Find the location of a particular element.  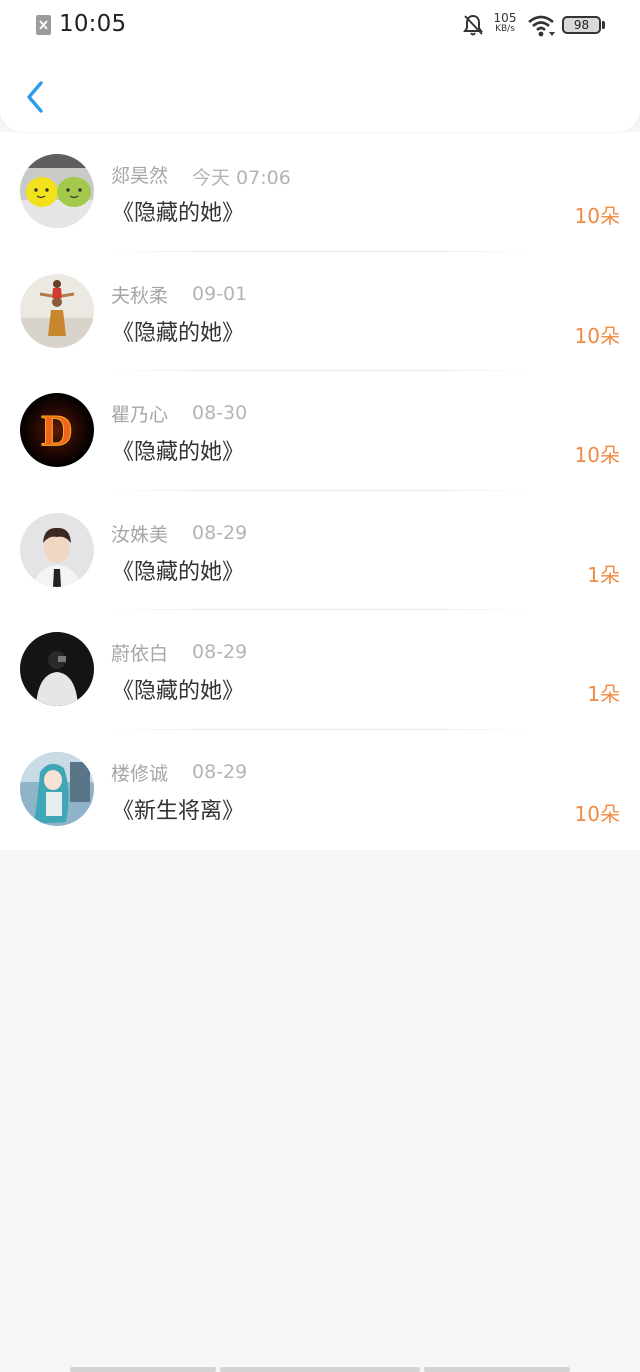

network-speed-value: 105 is located at coordinates (505, 18).